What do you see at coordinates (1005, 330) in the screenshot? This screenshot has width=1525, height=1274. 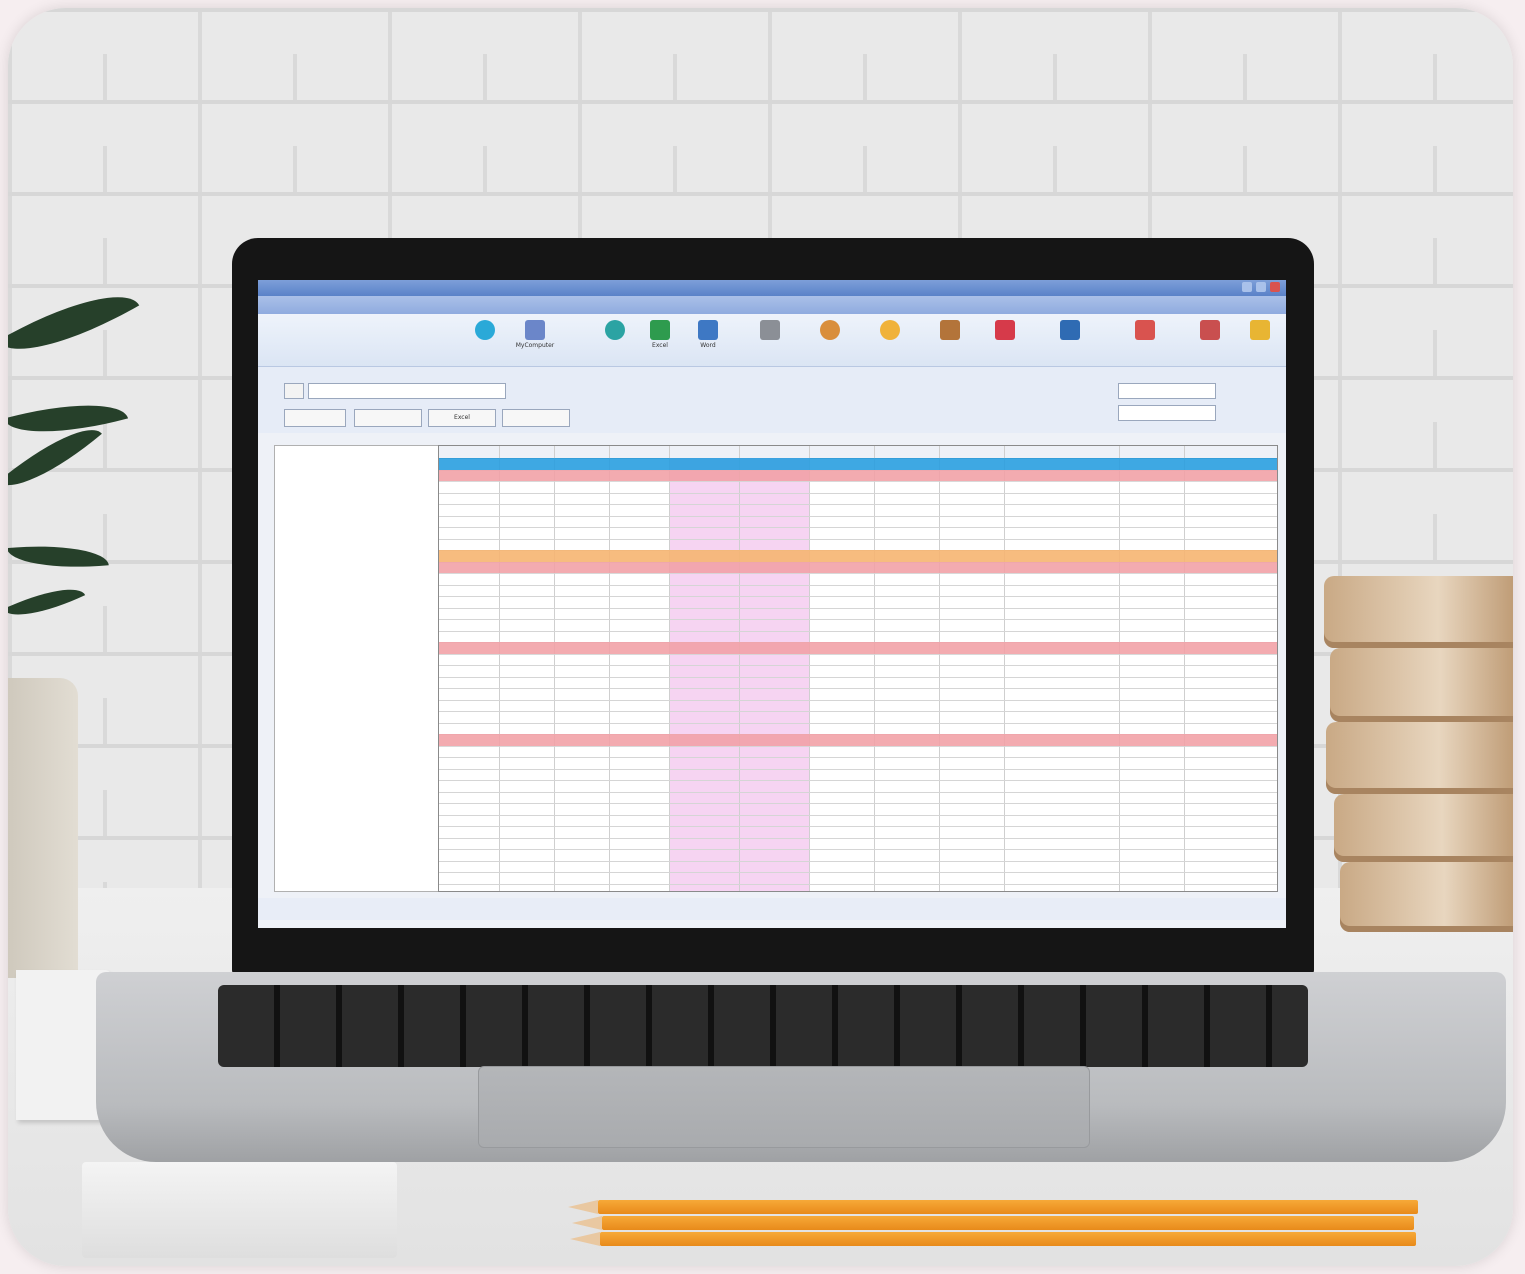 I see `grid-icon` at bounding box center [1005, 330].